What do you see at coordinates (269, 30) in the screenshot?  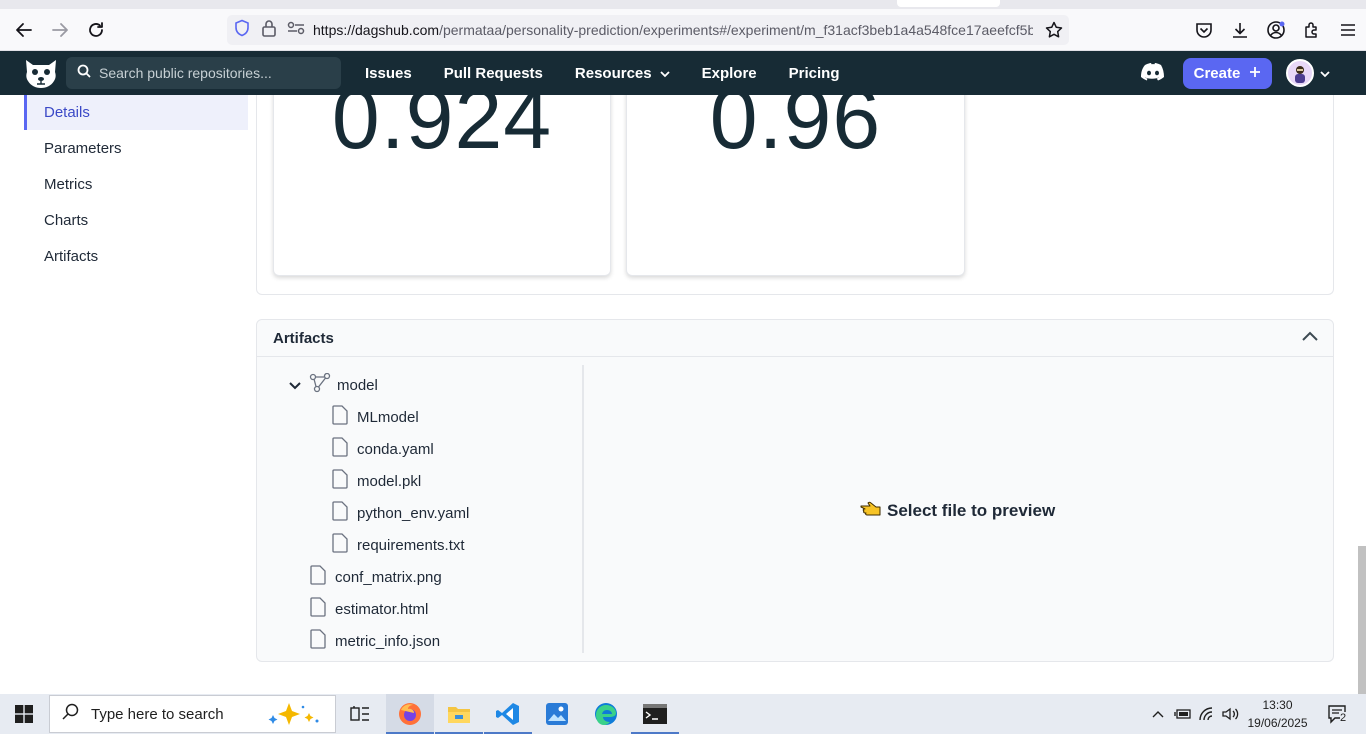 I see `lock-icon` at bounding box center [269, 30].